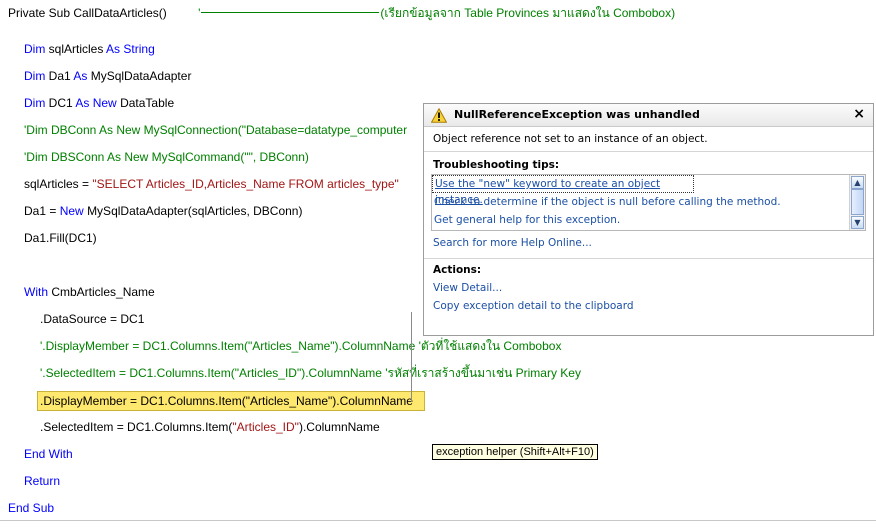 Image resolution: width=876 pixels, height=531 pixels. Describe the element at coordinates (515, 452) in the screenshot. I see `exception-helper-tooltip: exception helper (Shift+Alt+F10)` at that location.